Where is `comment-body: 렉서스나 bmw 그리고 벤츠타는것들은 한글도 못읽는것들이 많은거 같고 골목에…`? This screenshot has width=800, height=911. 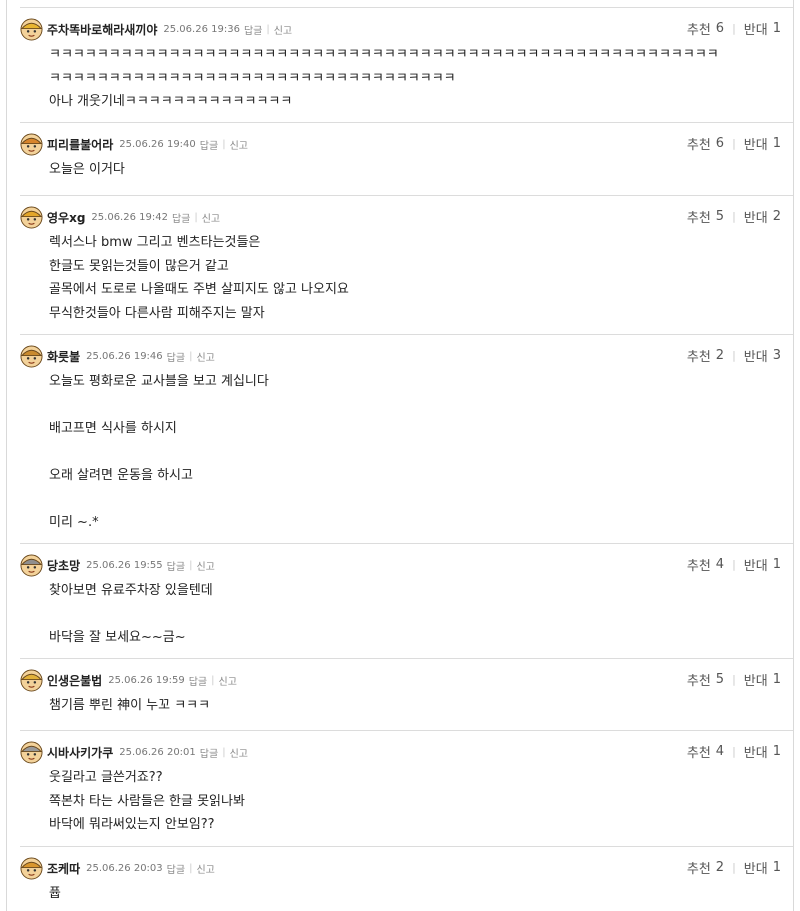 comment-body: 렉서스나 bmw 그리고 벤츠타는것들은 한글도 못읽는것들이 많은거 같고 골목에… is located at coordinates (421, 278).